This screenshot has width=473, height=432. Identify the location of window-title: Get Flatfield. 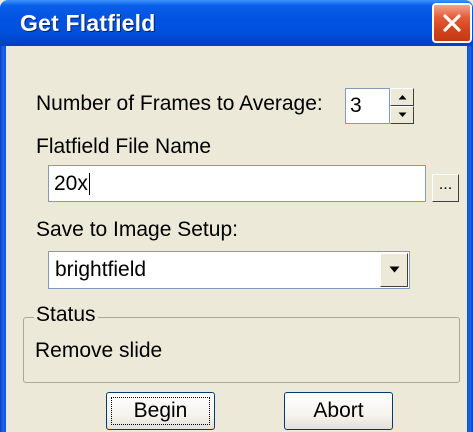
(88, 23).